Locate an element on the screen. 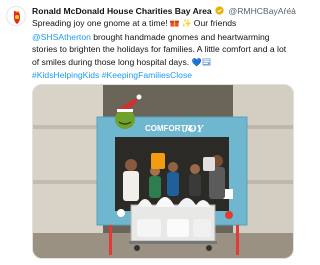 The width and height of the screenshot is (320, 265). hashtags: #KidsHelpingKids #KeepingFamiliesClose is located at coordinates (112, 75).